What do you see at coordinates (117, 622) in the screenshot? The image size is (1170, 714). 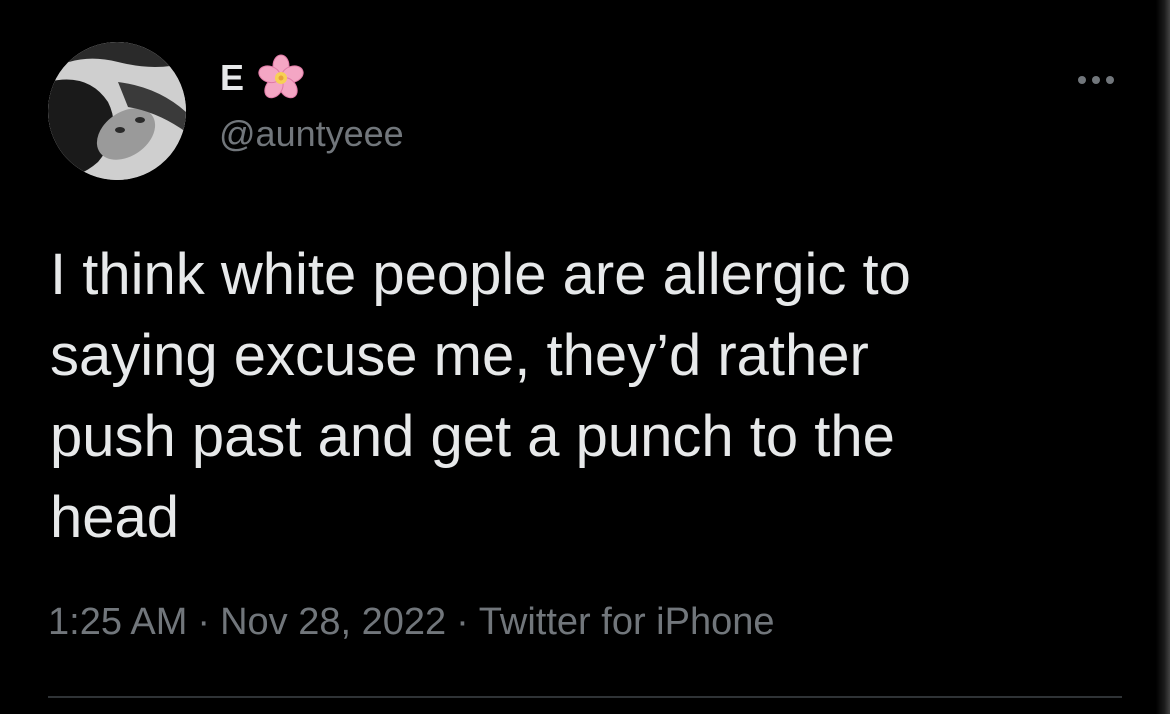 I see `tweet-time: 1:25 AM` at bounding box center [117, 622].